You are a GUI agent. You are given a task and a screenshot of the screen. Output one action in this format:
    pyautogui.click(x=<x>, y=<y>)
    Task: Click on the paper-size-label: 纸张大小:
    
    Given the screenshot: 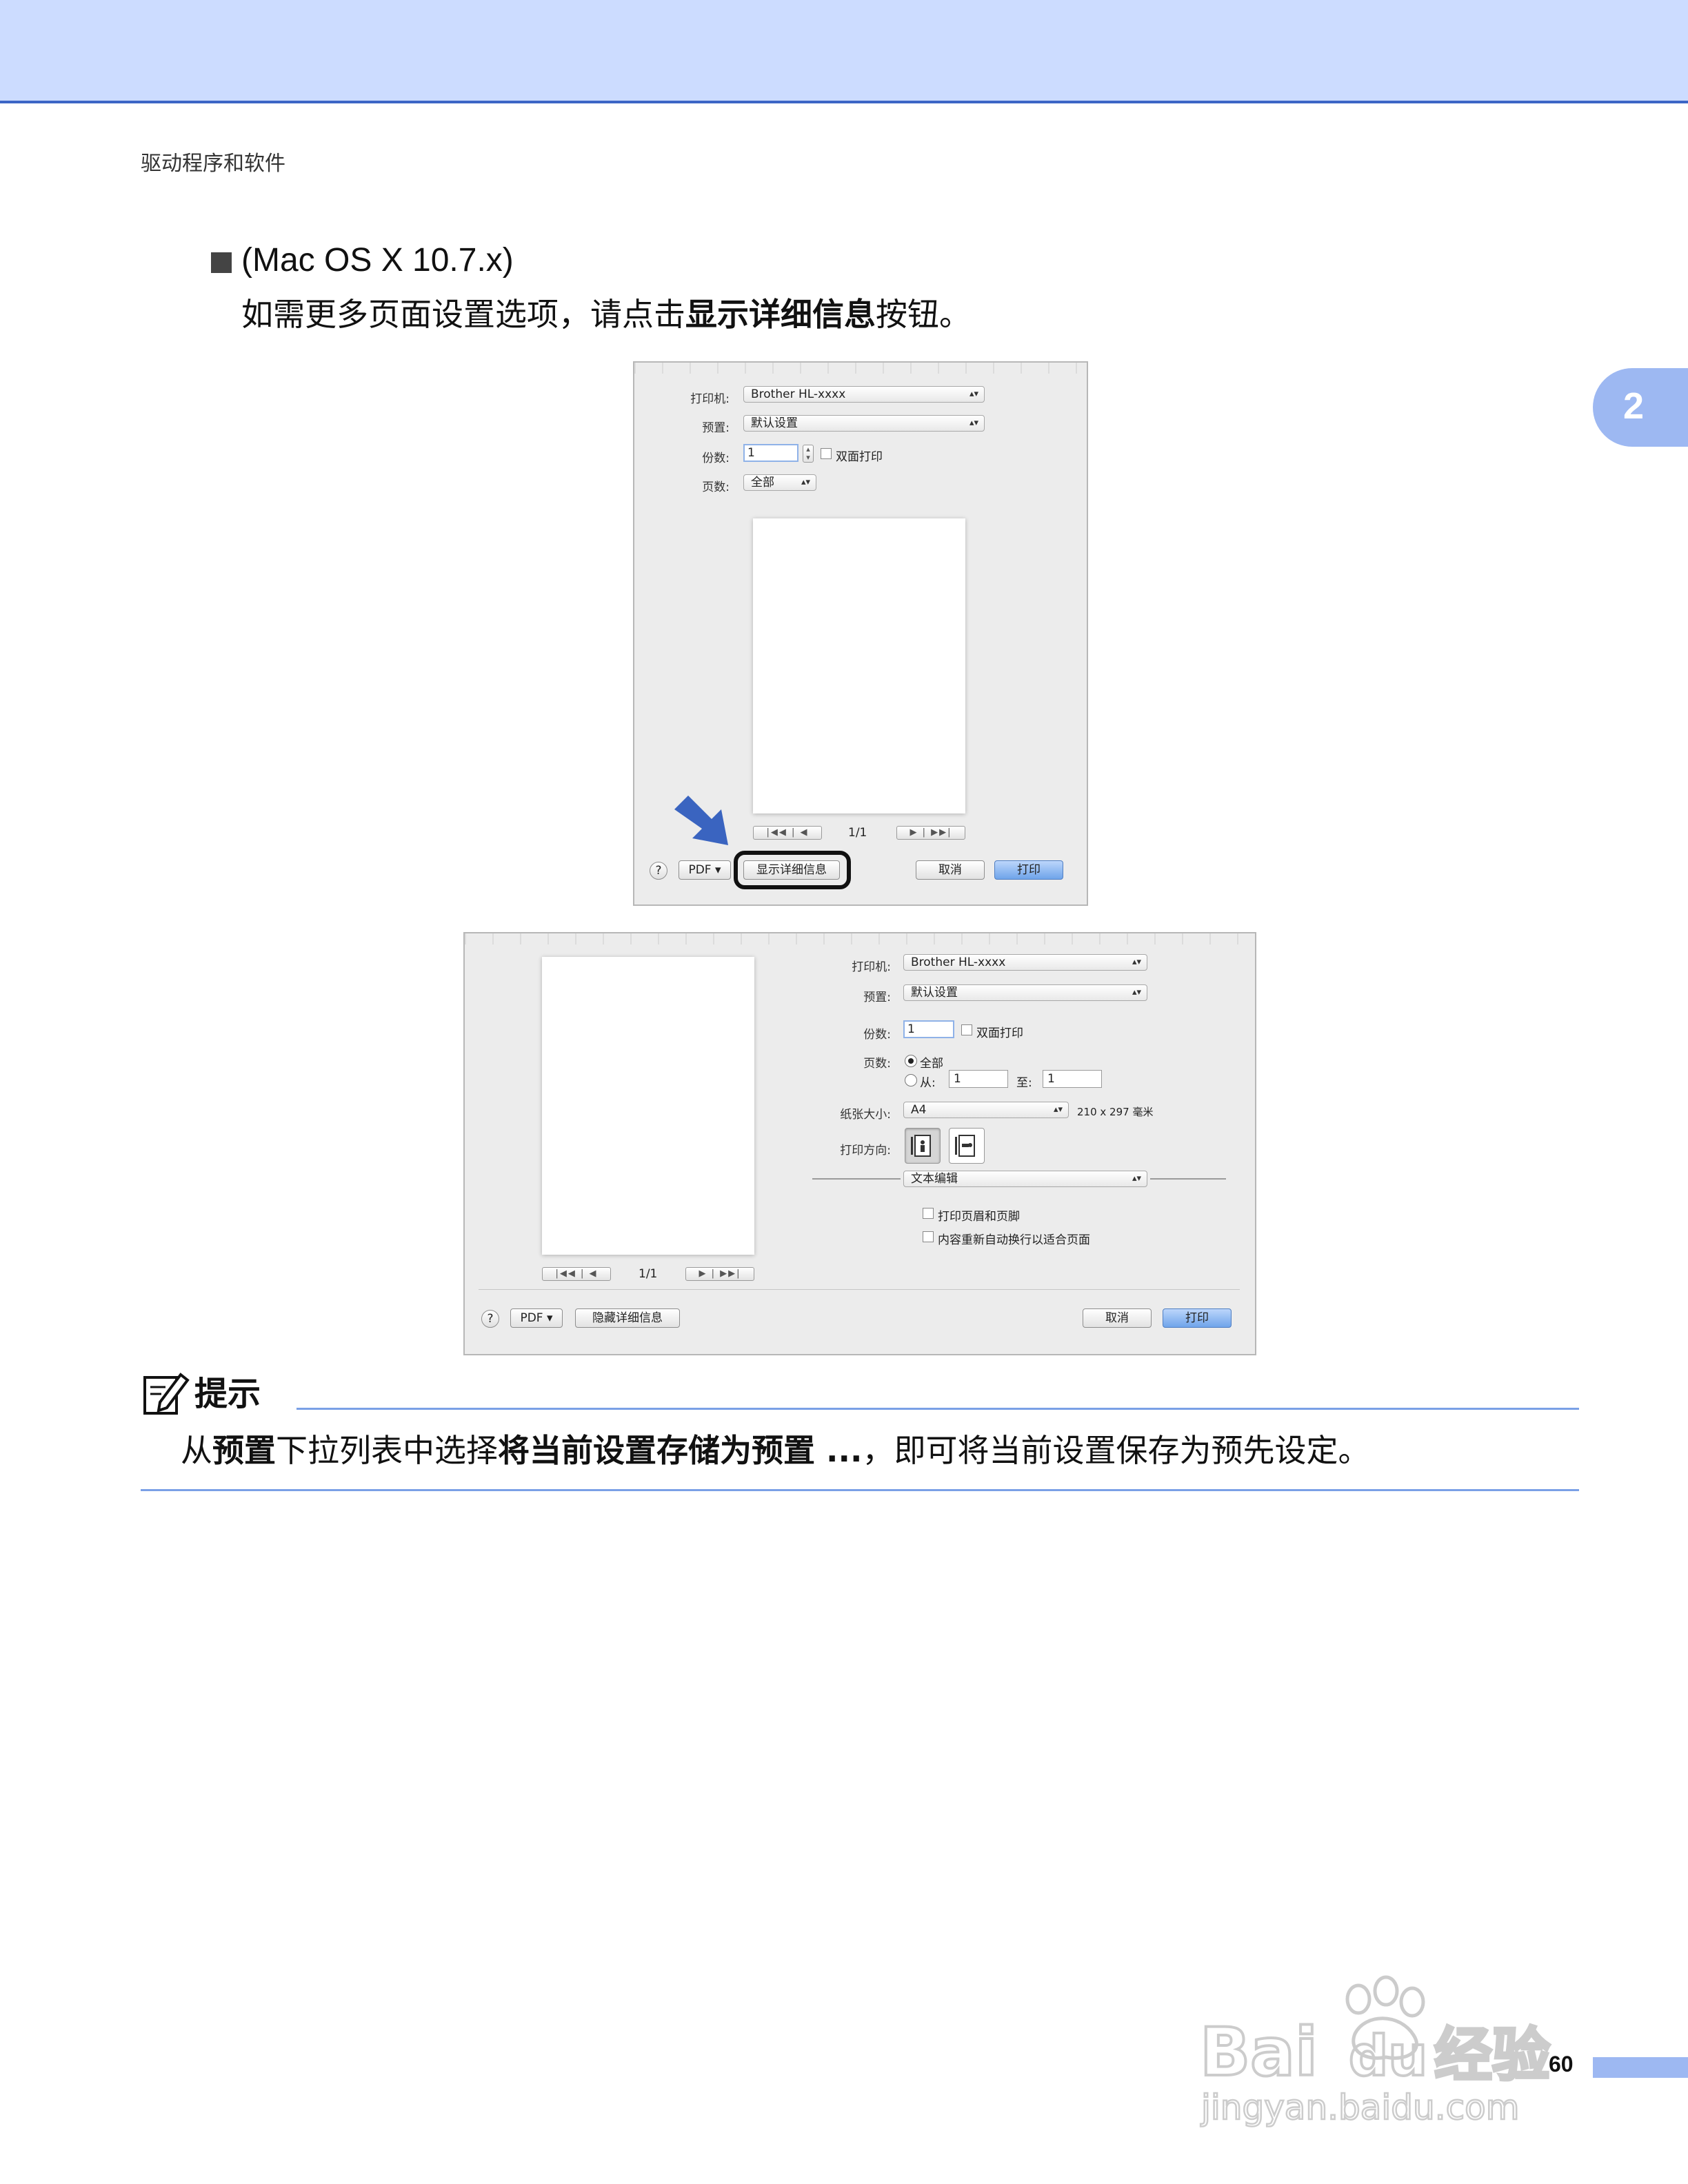 What is the action you would take?
    pyautogui.click(x=866, y=1115)
    